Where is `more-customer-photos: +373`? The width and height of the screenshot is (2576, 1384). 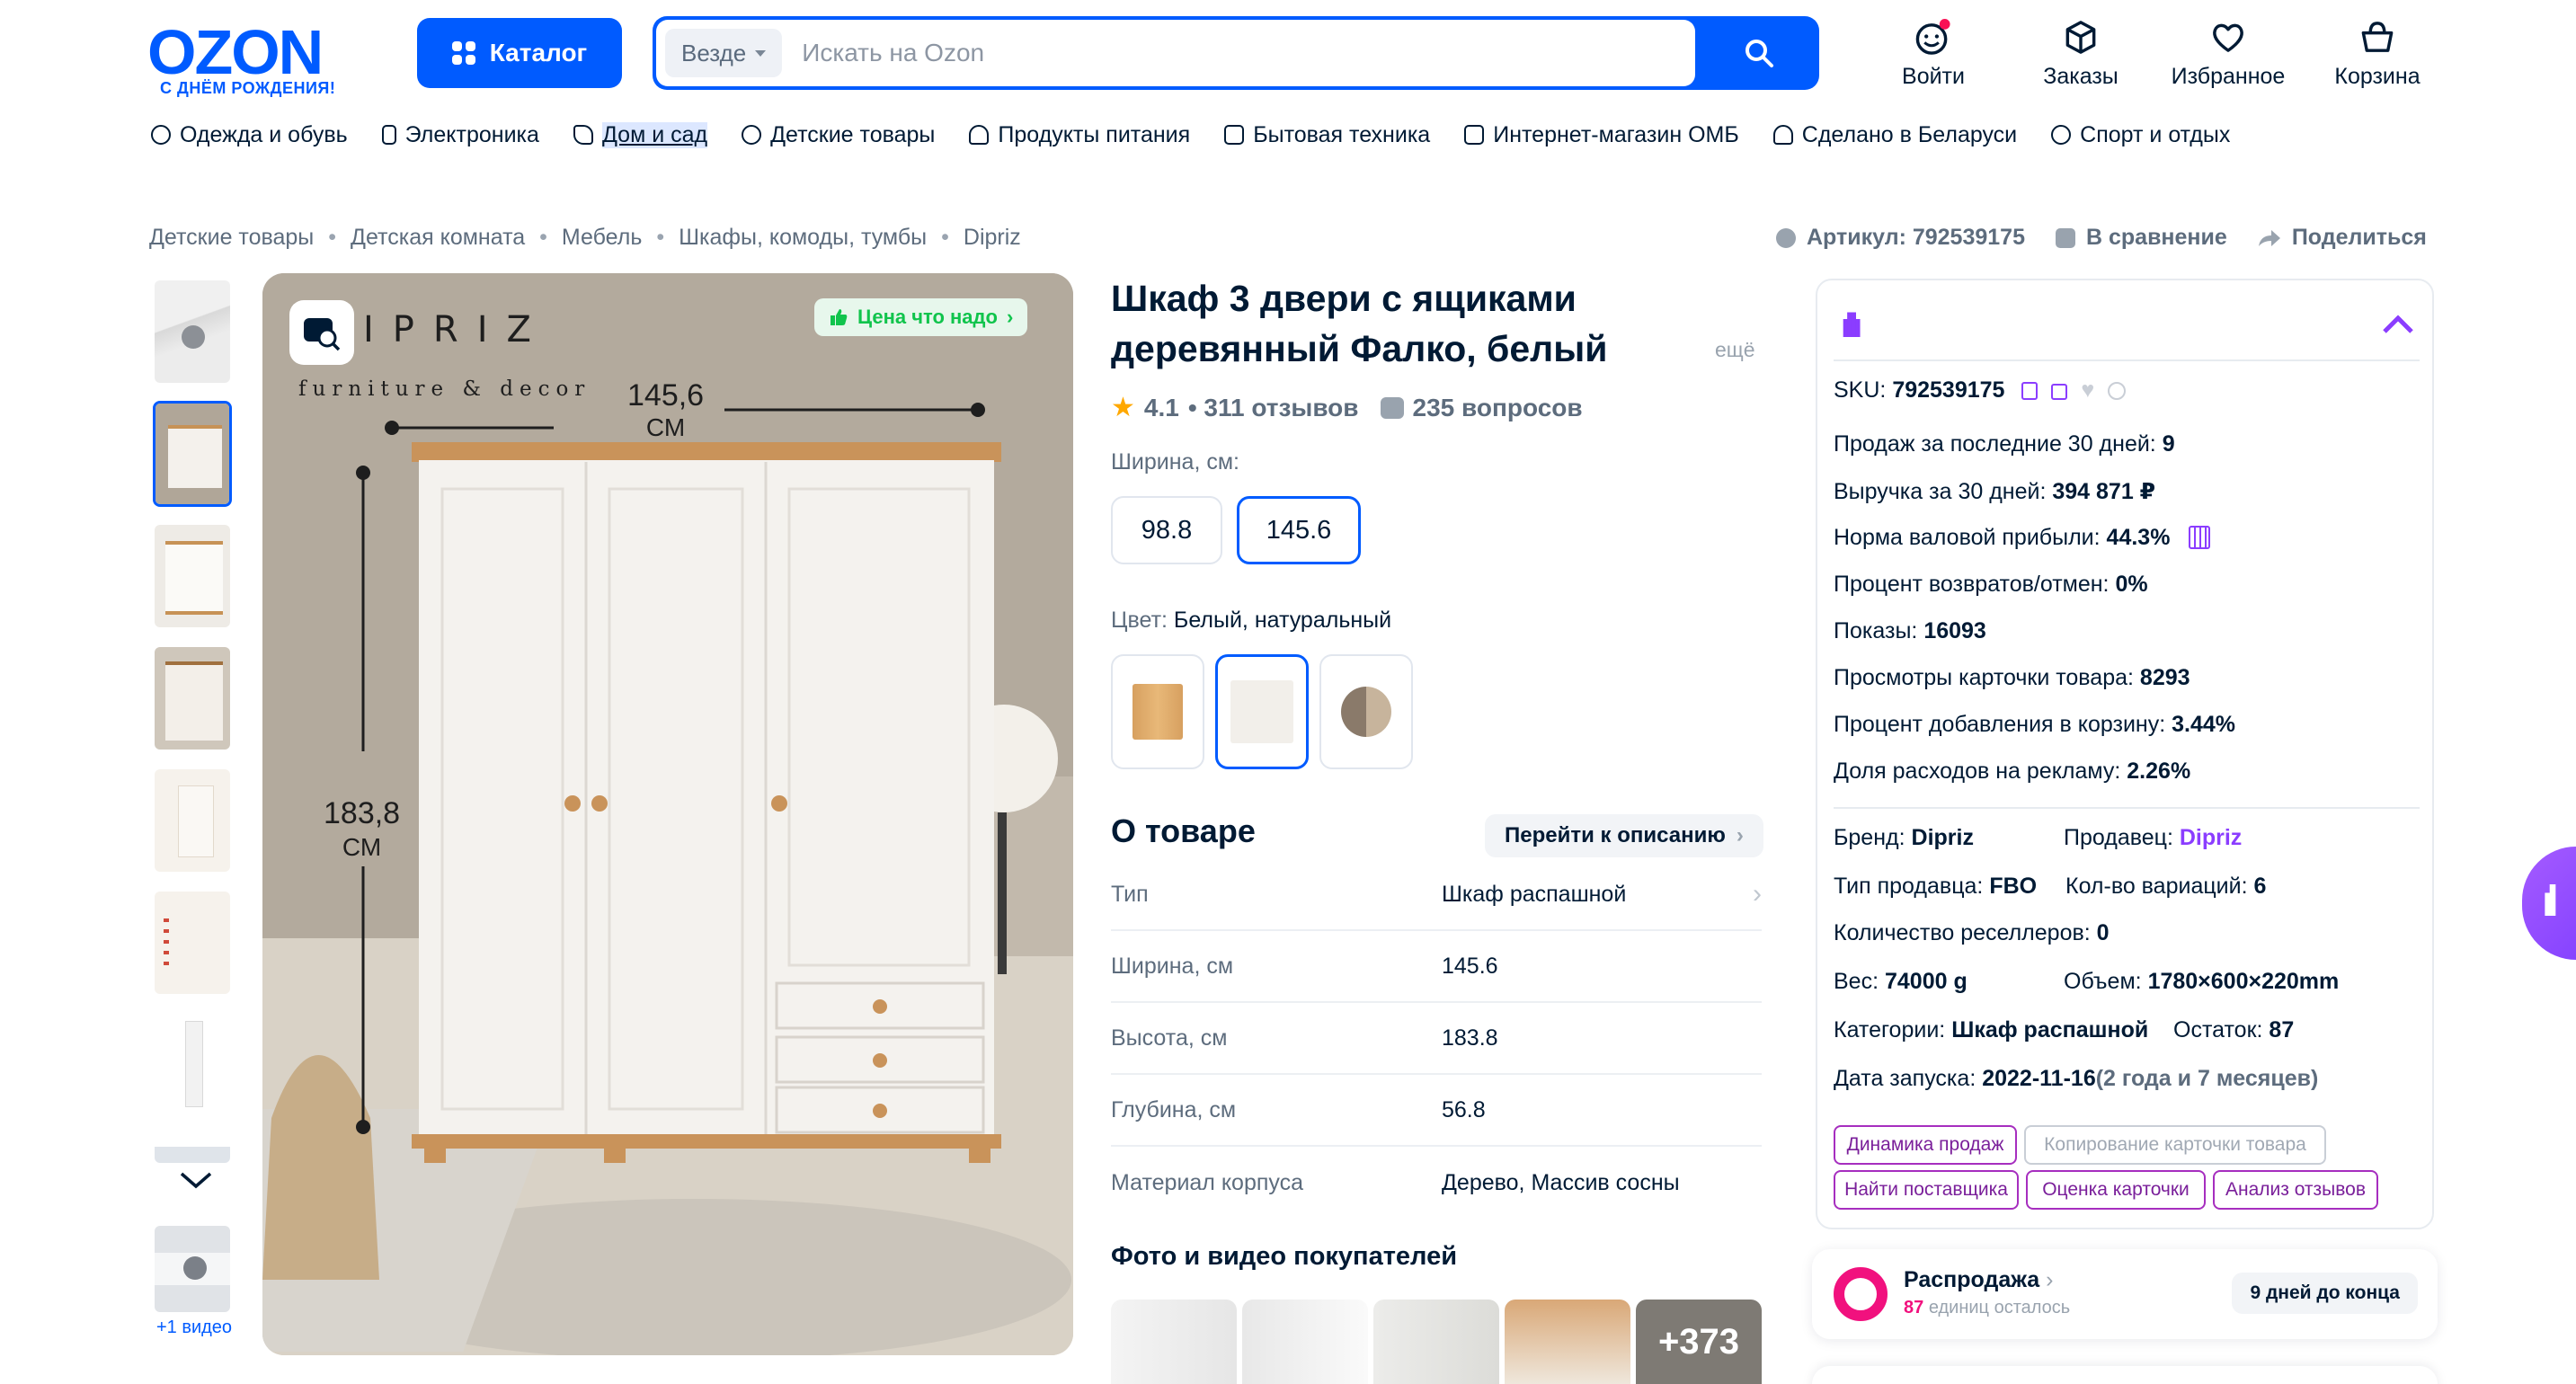 more-customer-photos: +373 is located at coordinates (1699, 1342).